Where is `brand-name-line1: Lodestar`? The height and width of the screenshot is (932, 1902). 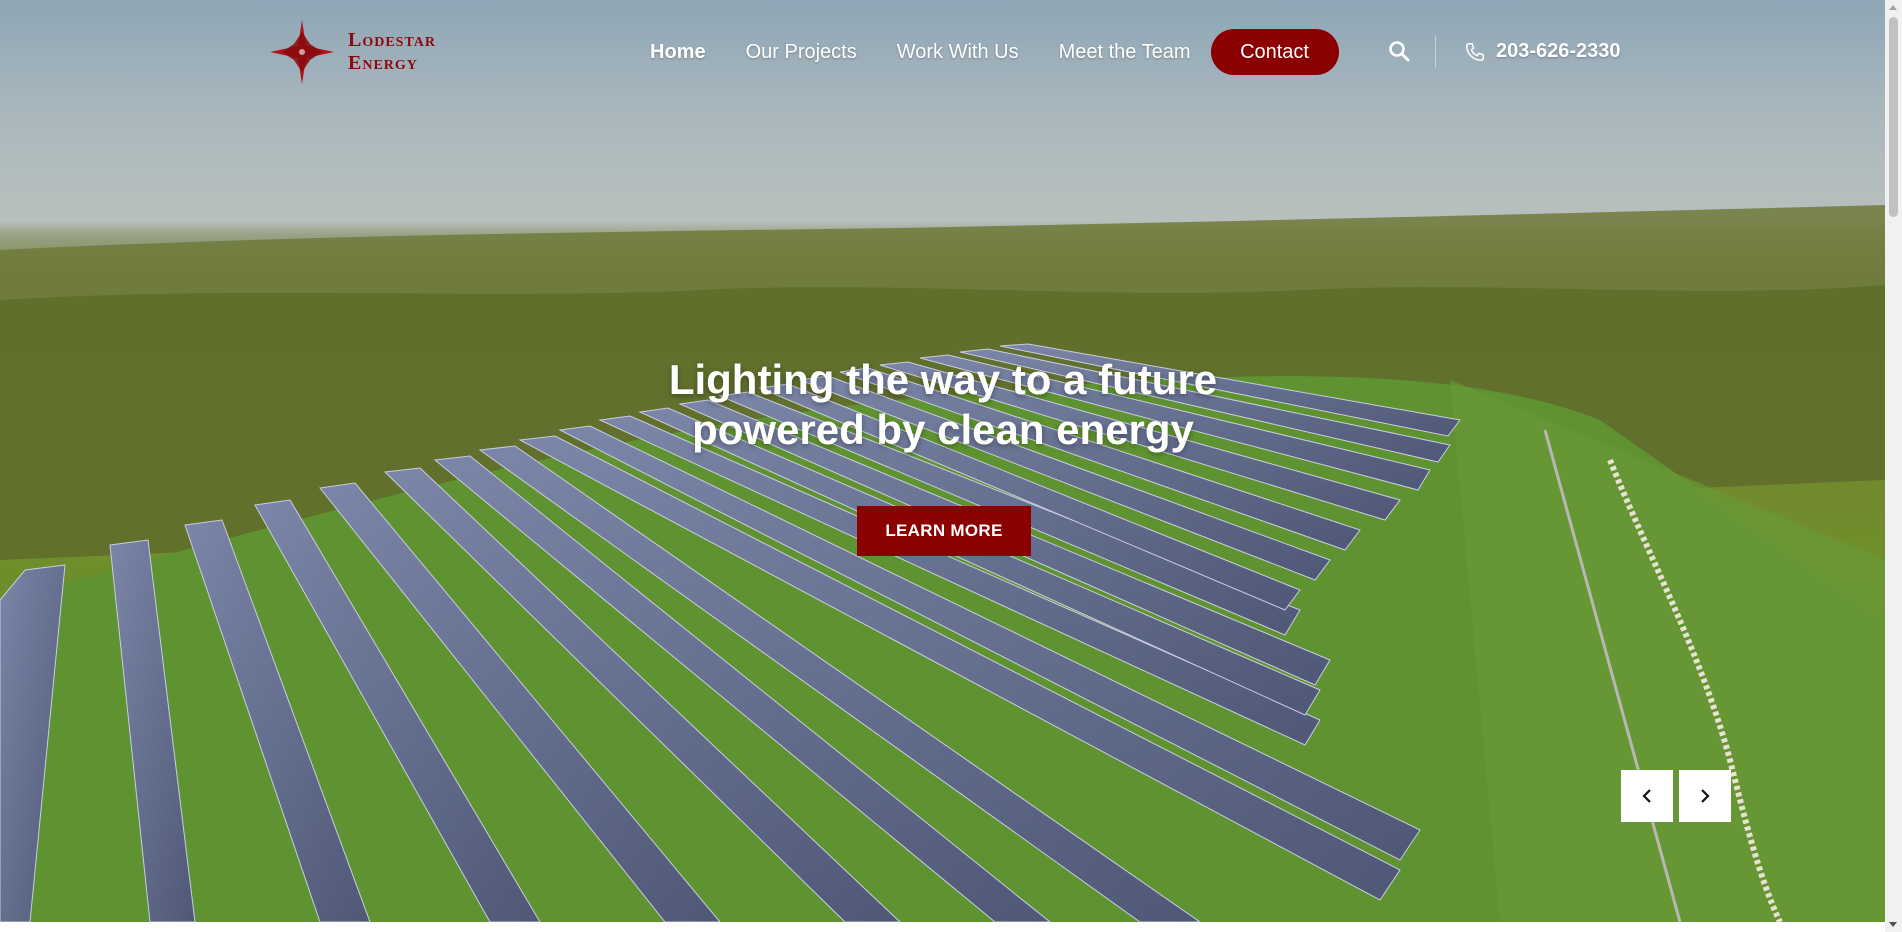
brand-name-line1: Lodestar is located at coordinates (392, 40).